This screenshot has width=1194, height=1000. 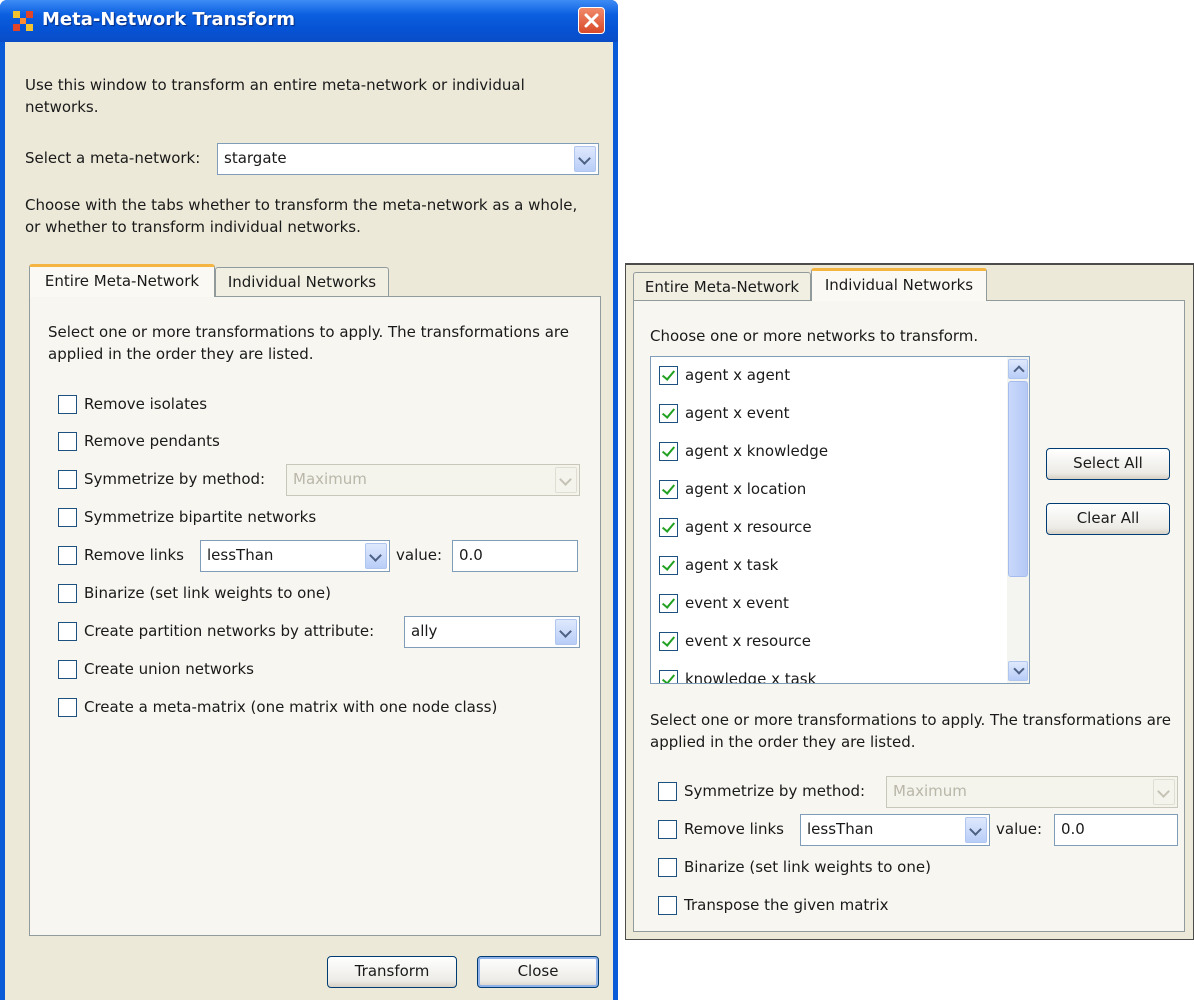 I want to click on network-label: agent x knowledge, so click(x=757, y=451).